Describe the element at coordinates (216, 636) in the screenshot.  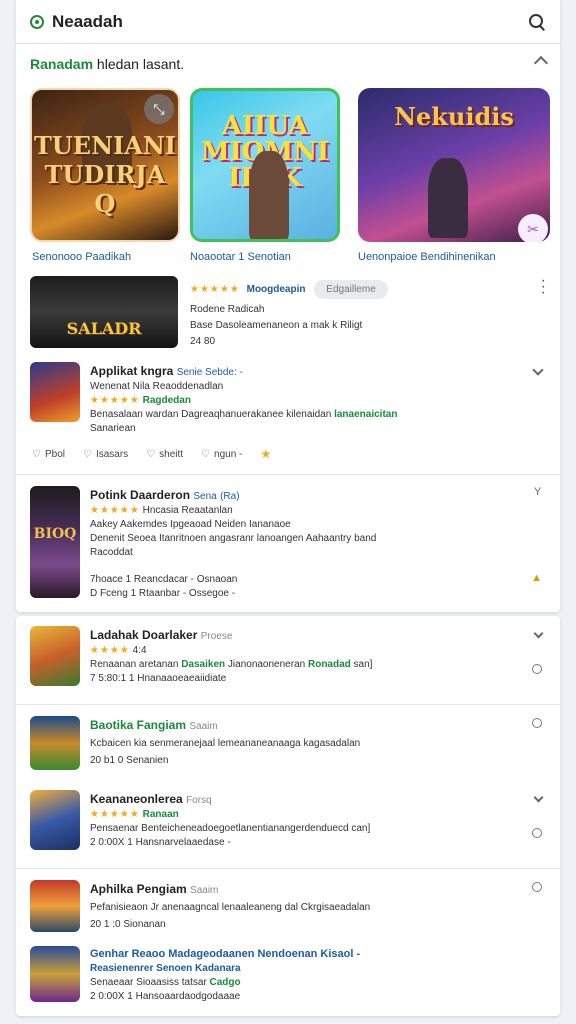
I see `app-tag: Proese` at that location.